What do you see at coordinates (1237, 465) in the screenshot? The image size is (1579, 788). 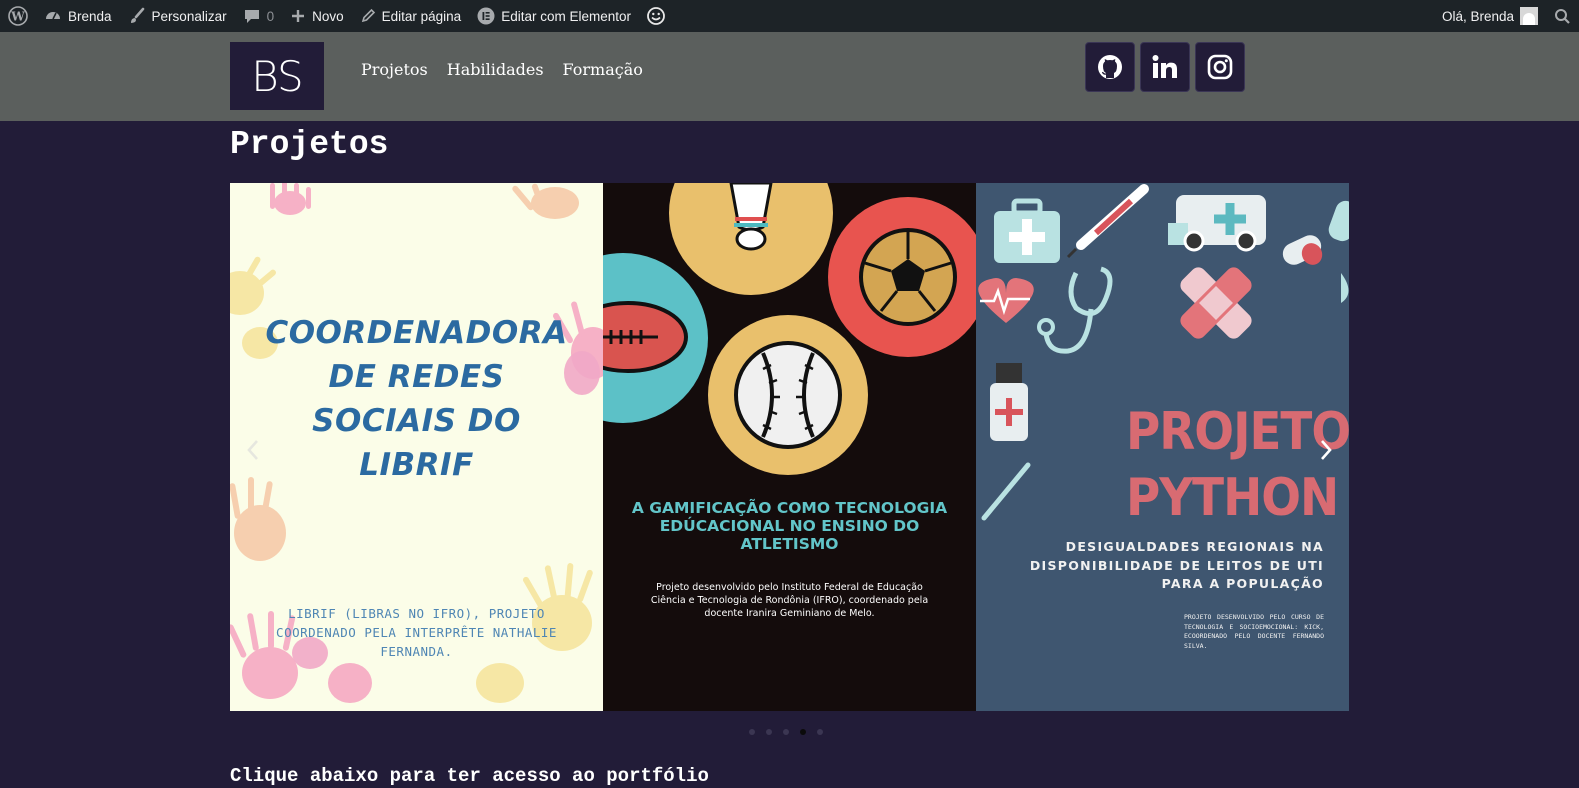 I see `slide-title: PROJETO PYTHON` at bounding box center [1237, 465].